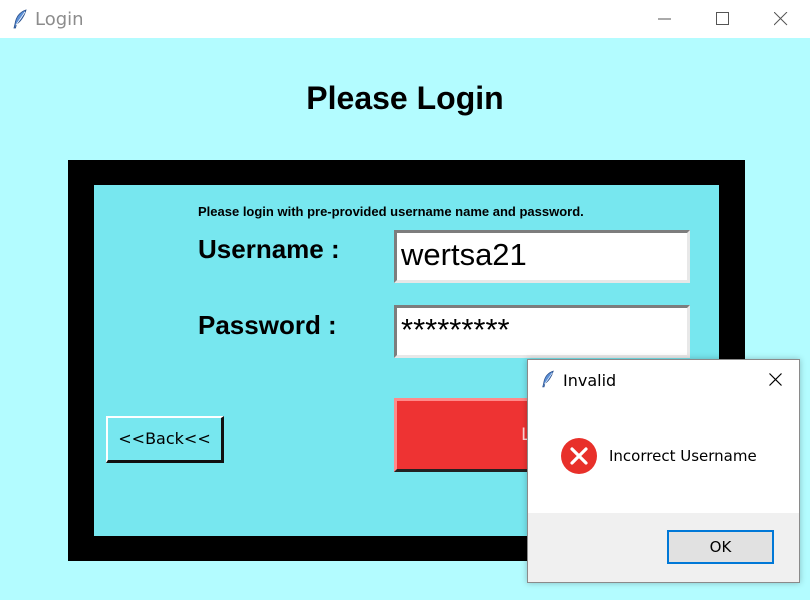 This screenshot has width=810, height=600. What do you see at coordinates (267, 325) in the screenshot?
I see `password-label: Password :` at bounding box center [267, 325].